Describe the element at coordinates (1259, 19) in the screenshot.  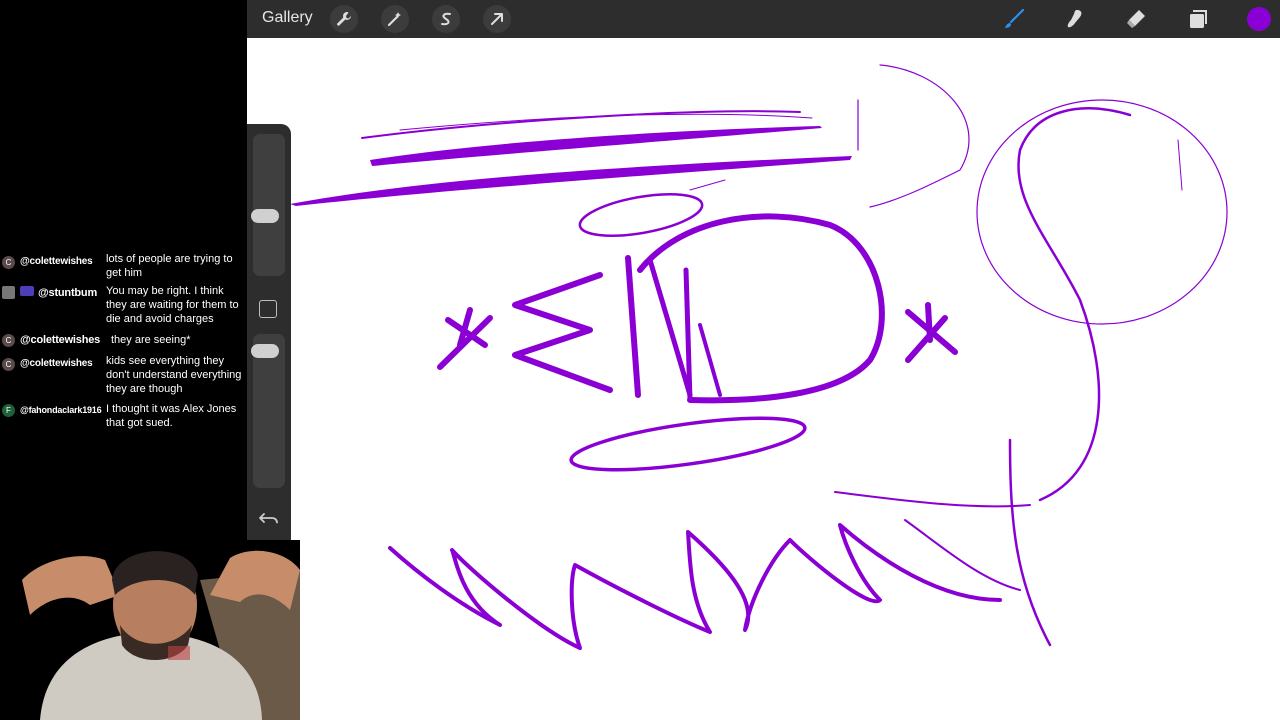
I see `color-picker-swatch` at that location.